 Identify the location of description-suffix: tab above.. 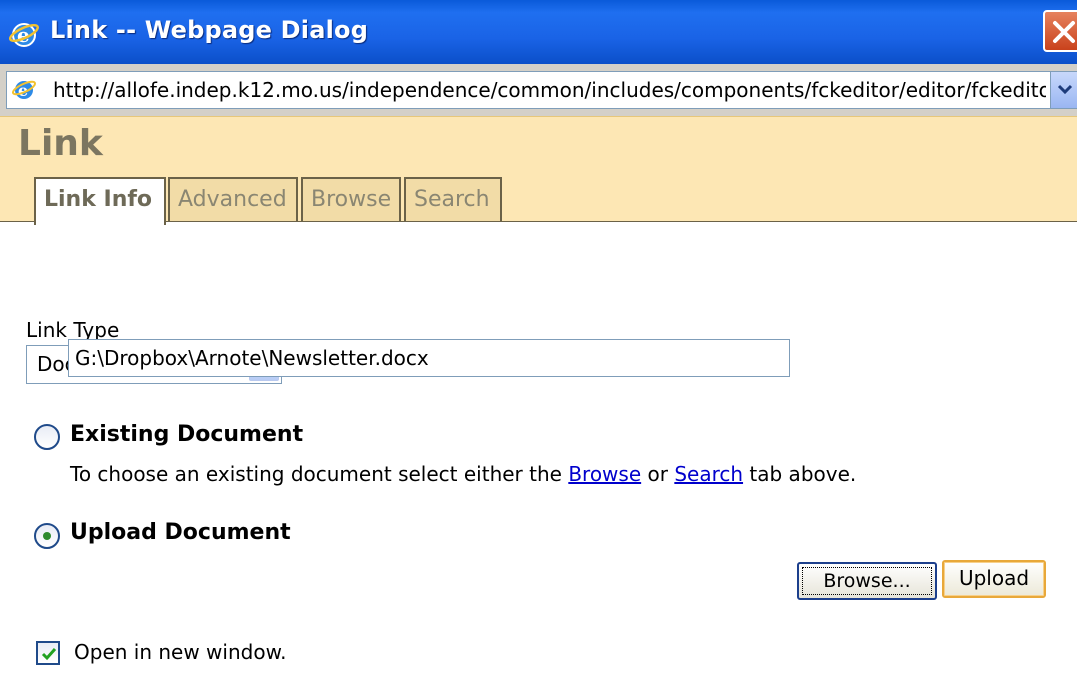
(803, 474).